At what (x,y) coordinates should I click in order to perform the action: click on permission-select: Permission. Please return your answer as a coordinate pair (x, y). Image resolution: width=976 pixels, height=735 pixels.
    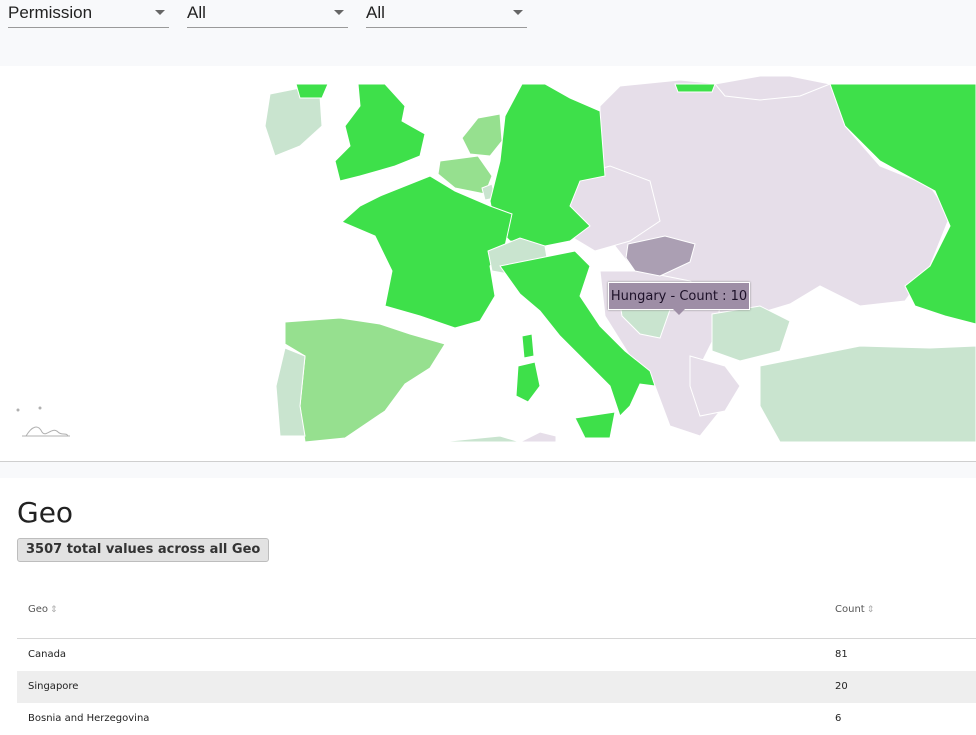
    Looking at the image, I should click on (88, 14).